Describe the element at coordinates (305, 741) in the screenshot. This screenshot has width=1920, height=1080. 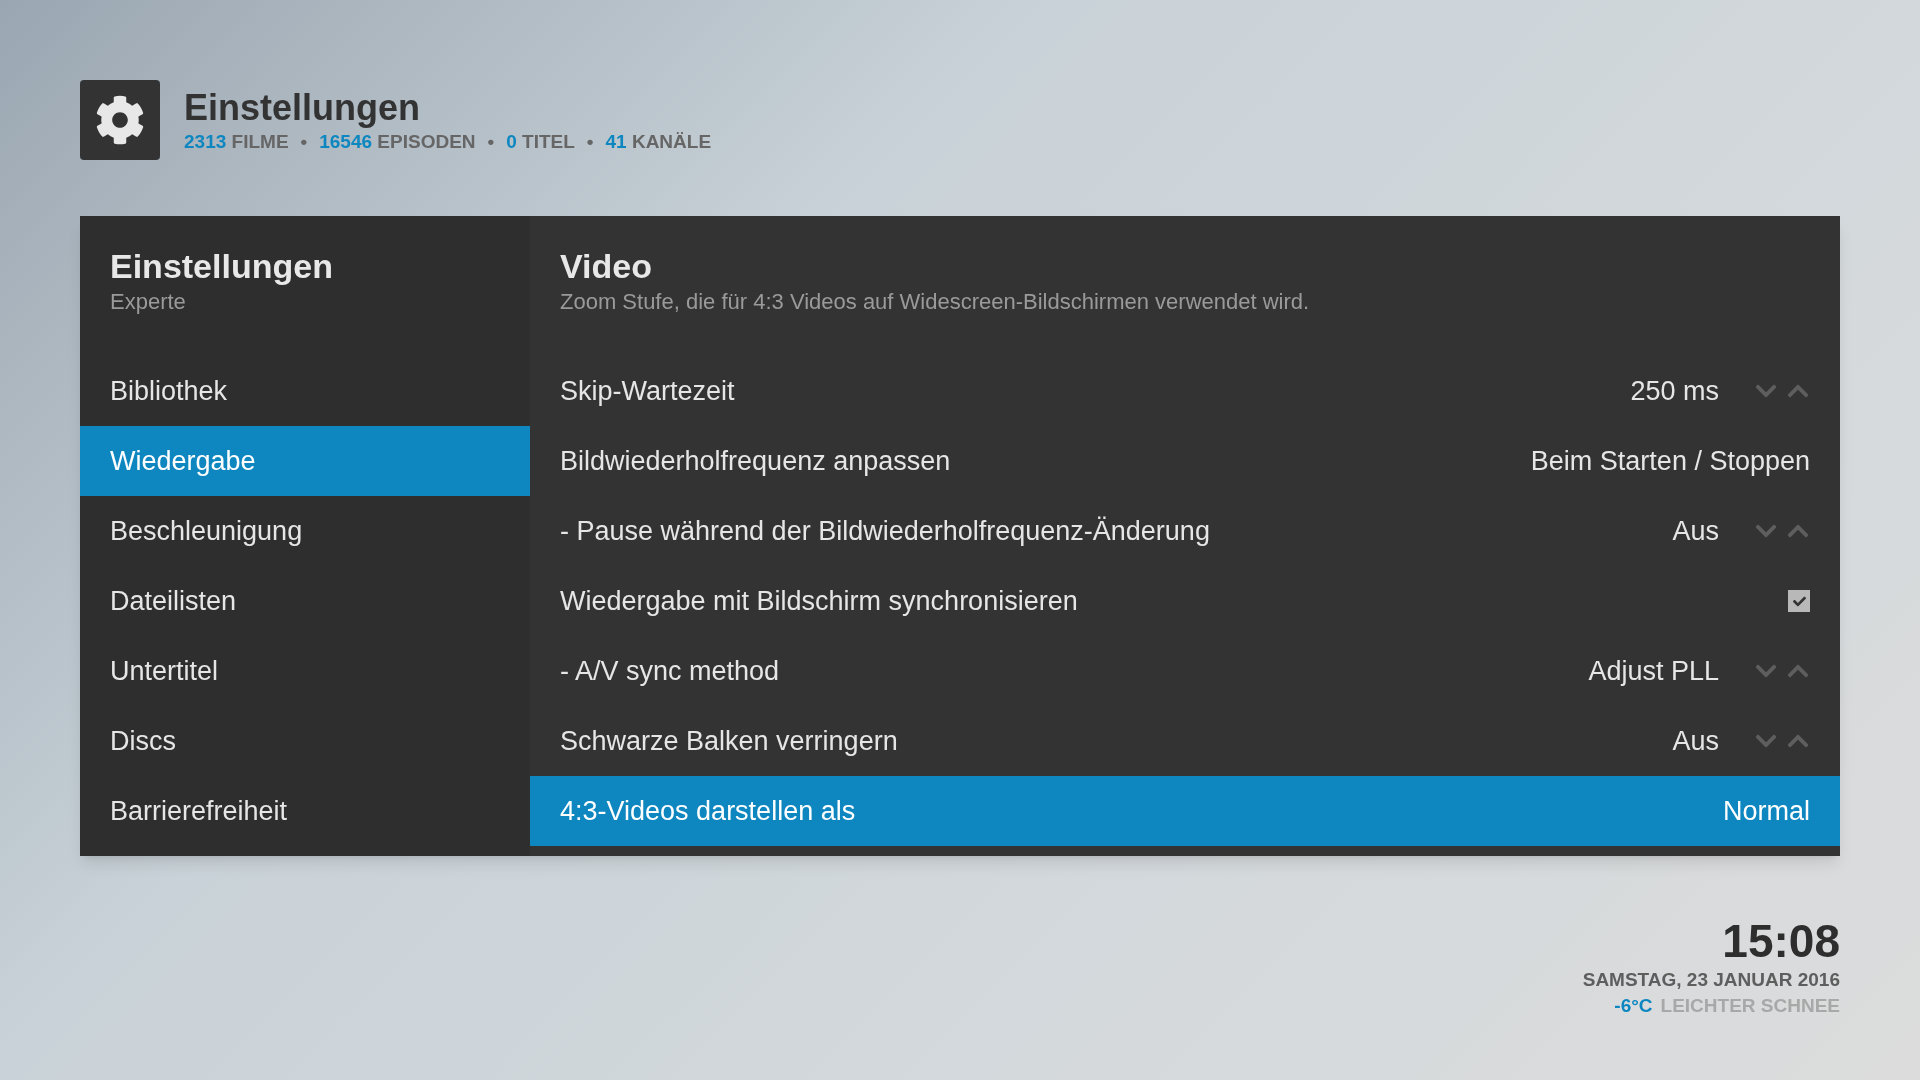
I see `category-item: Discs` at that location.